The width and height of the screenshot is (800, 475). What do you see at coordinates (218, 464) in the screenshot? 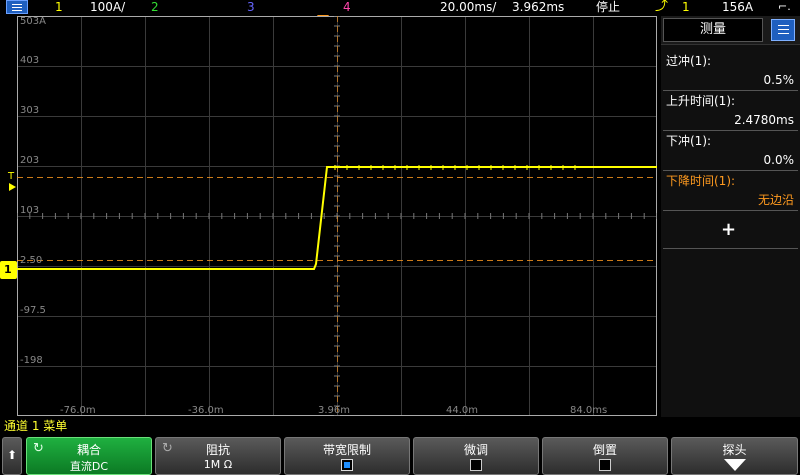
I see `impedance-value: 1M Ω` at bounding box center [218, 464].